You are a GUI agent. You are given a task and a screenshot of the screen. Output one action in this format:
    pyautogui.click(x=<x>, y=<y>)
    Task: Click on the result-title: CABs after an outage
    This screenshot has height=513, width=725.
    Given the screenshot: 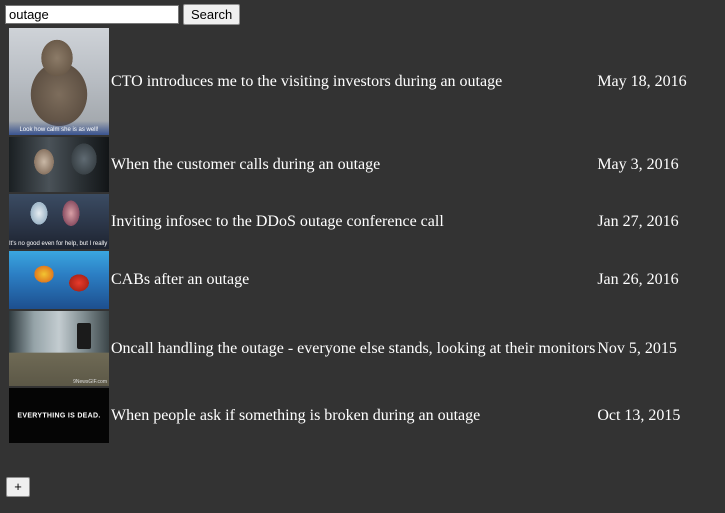 What is the action you would take?
    pyautogui.click(x=353, y=280)
    